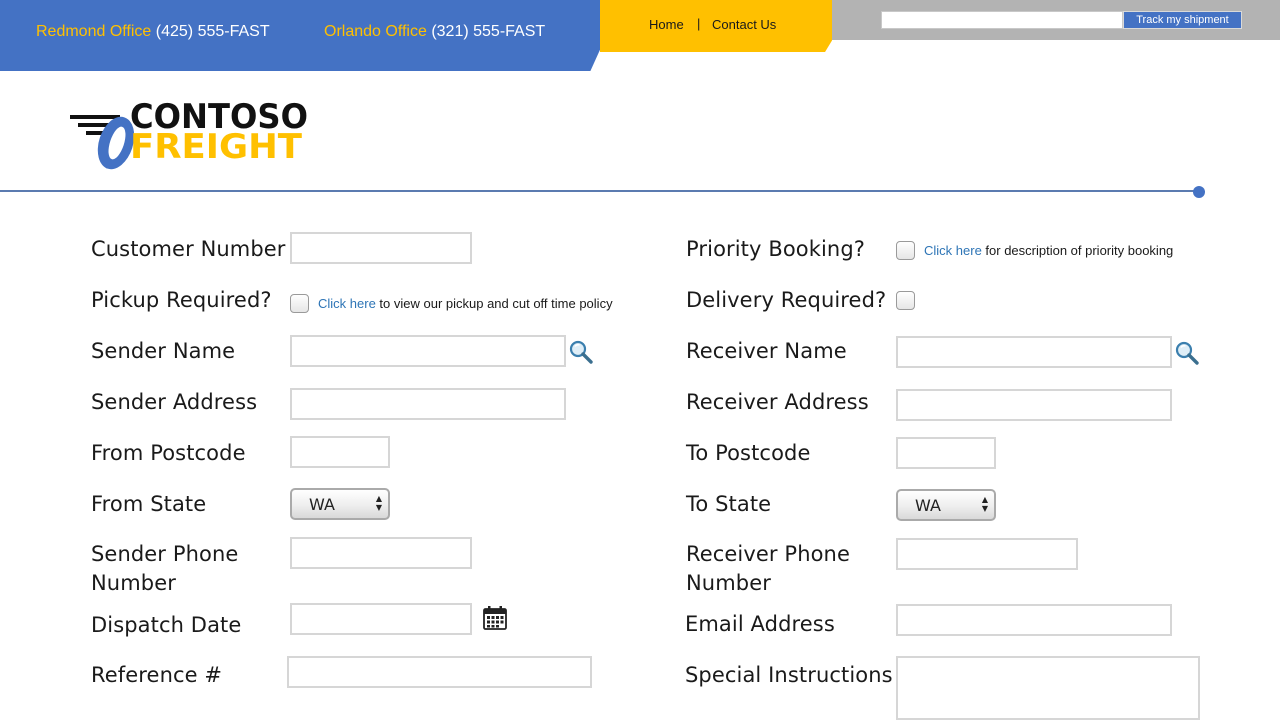 Image resolution: width=1280 pixels, height=720 pixels. I want to click on office-label: Redmond Office, so click(94, 31).